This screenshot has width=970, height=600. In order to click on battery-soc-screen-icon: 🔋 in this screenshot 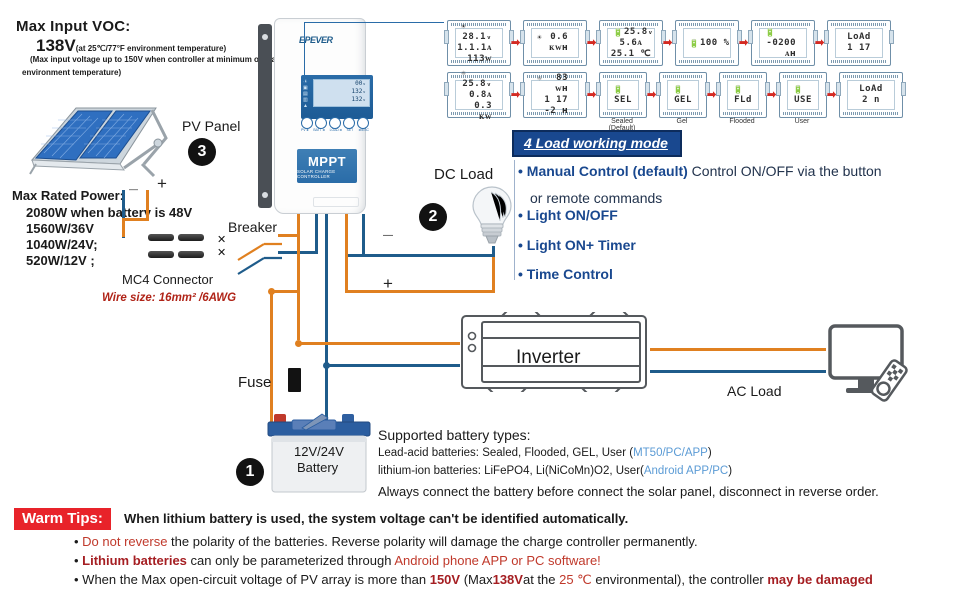, I will do `click(694, 43)`.